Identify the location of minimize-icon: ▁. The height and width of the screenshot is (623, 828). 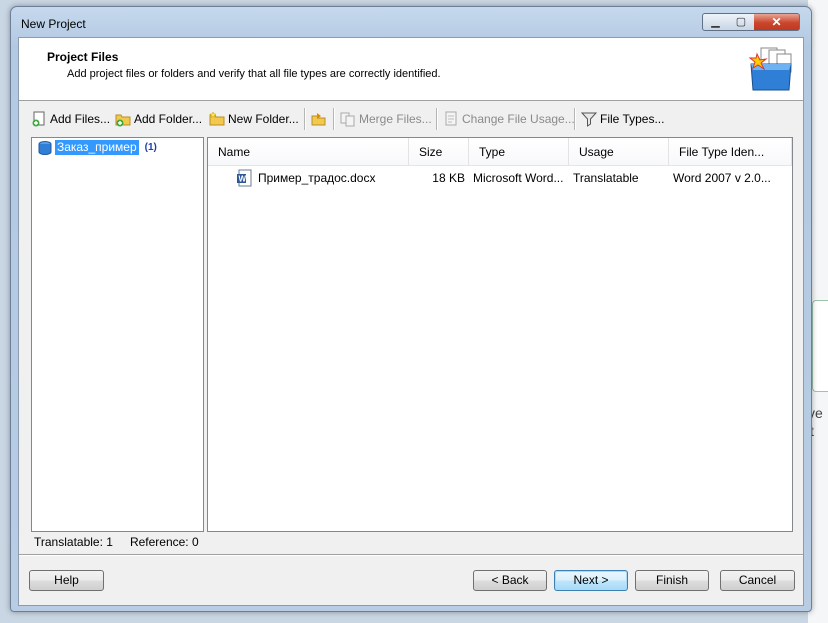
(715, 22).